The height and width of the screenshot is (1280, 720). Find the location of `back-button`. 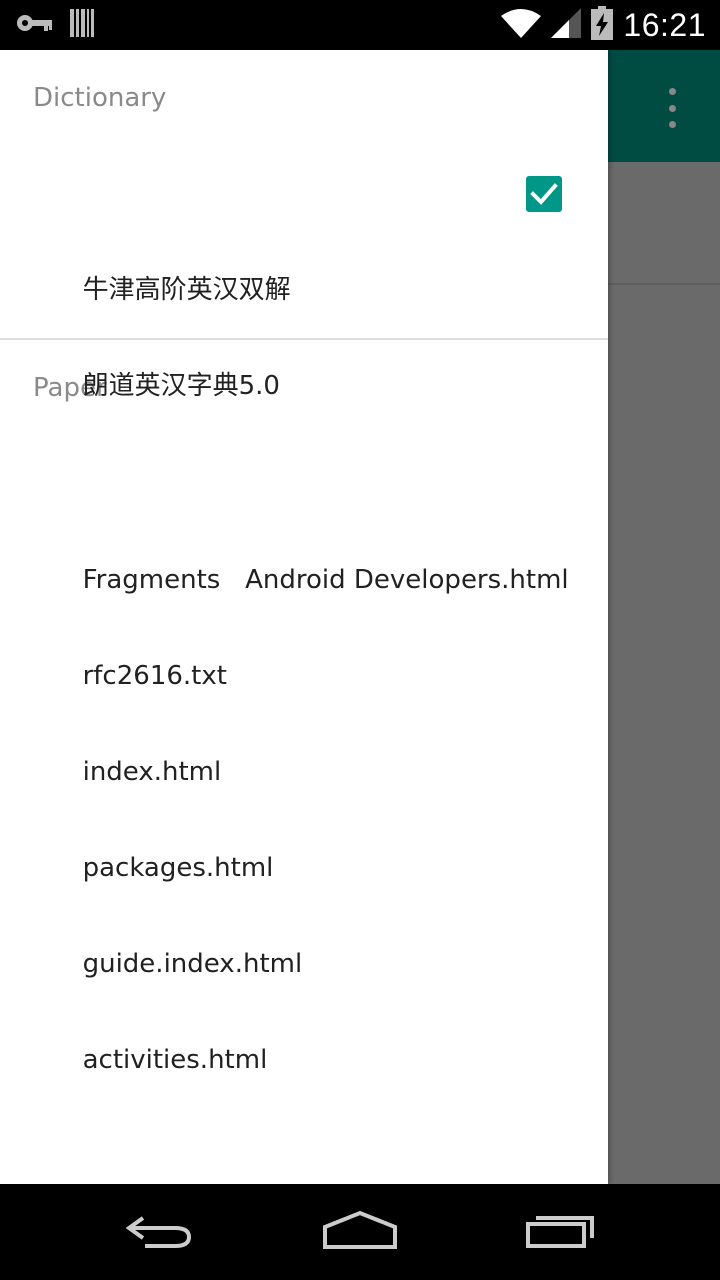

back-button is located at coordinates (160, 1232).